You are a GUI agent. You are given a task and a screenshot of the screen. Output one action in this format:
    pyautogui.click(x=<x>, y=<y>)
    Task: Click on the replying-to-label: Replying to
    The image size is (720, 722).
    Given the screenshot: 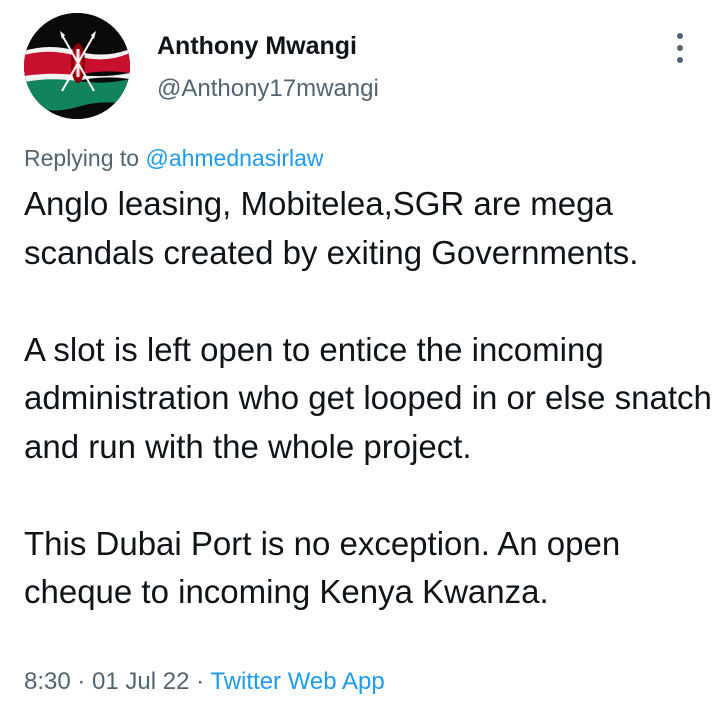 What is the action you would take?
    pyautogui.click(x=85, y=158)
    